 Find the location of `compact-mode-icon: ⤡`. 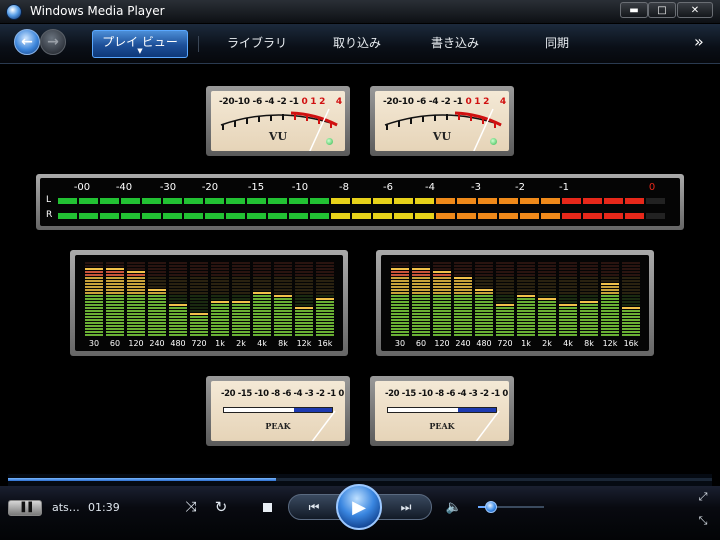

compact-mode-icon: ⤡ is located at coordinates (703, 520).